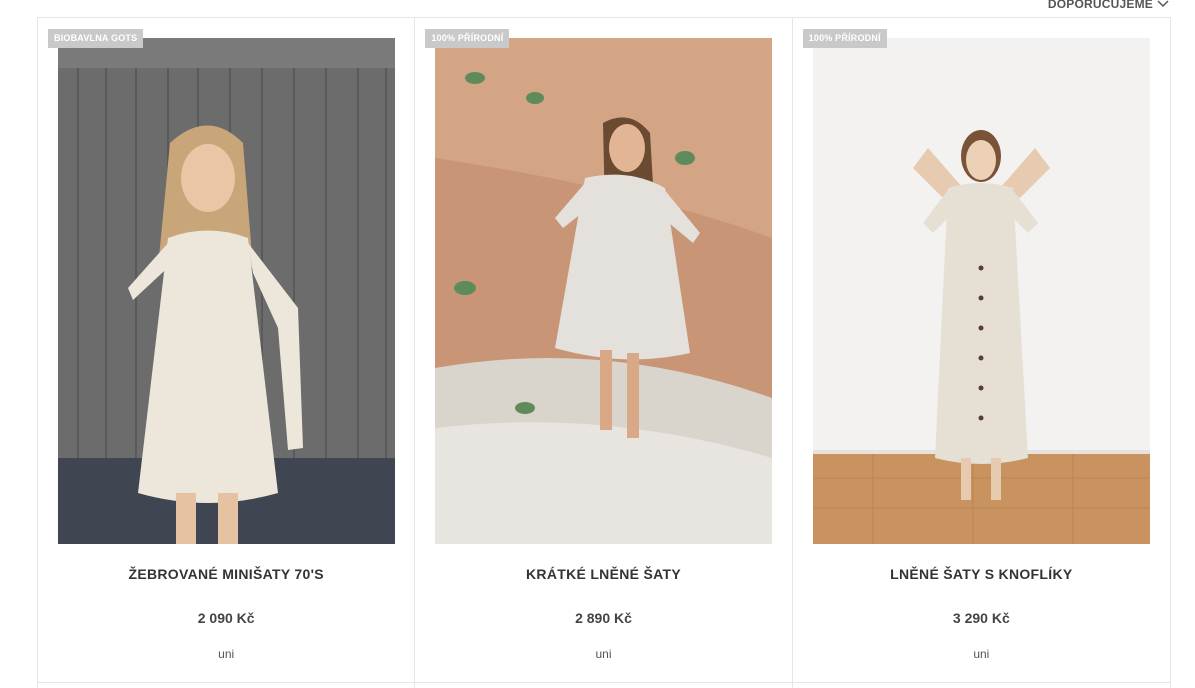 The width and height of the screenshot is (1195, 688). Describe the element at coordinates (981, 574) in the screenshot. I see `product-name: LNĚNÉ ŠATY S KNOFLÍKY` at that location.